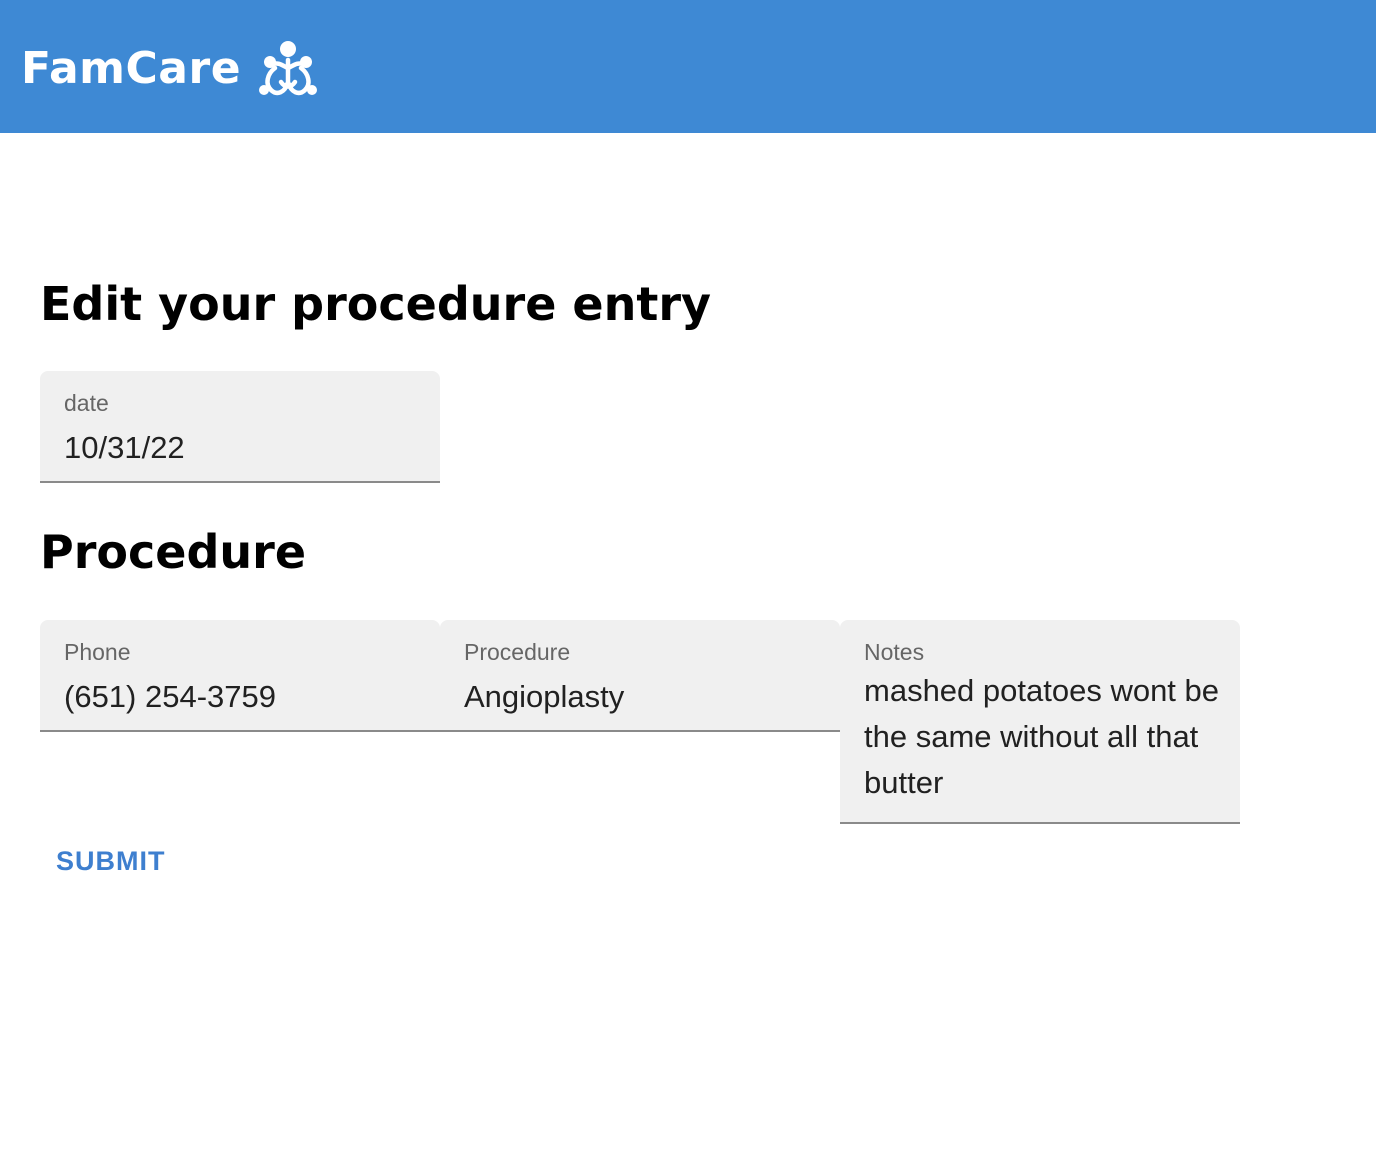 This screenshot has height=1158, width=1376. I want to click on app-bar: FamCare, so click(688, 66).